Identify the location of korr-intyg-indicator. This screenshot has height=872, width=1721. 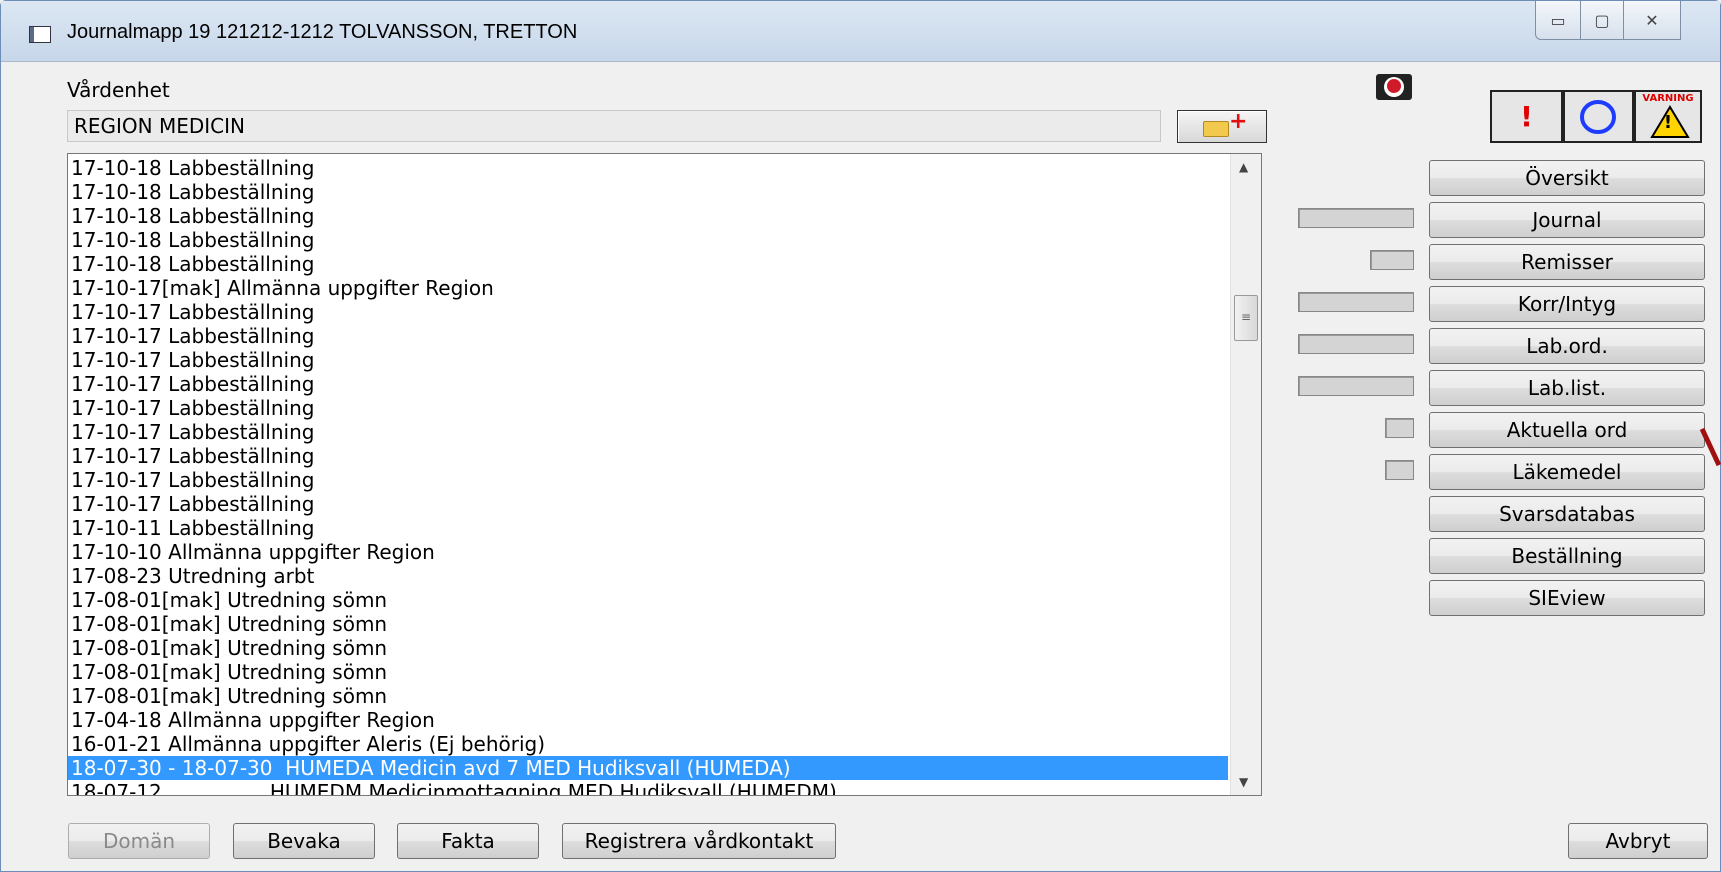
(1356, 302).